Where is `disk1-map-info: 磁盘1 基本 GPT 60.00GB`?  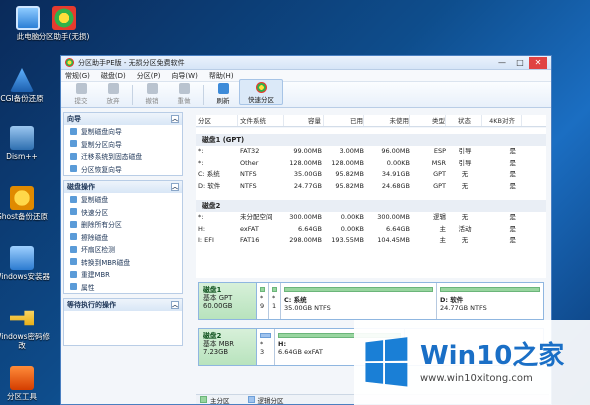 disk1-map-info: 磁盘1 基本 GPT 60.00GB is located at coordinates (228, 301).